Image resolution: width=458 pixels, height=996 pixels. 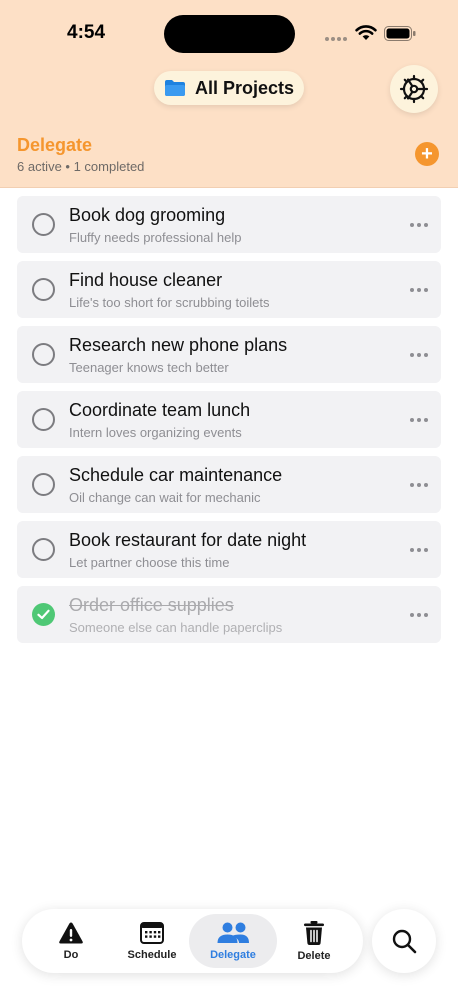 What do you see at coordinates (314, 956) in the screenshot?
I see `tab-label: Delete` at bounding box center [314, 956].